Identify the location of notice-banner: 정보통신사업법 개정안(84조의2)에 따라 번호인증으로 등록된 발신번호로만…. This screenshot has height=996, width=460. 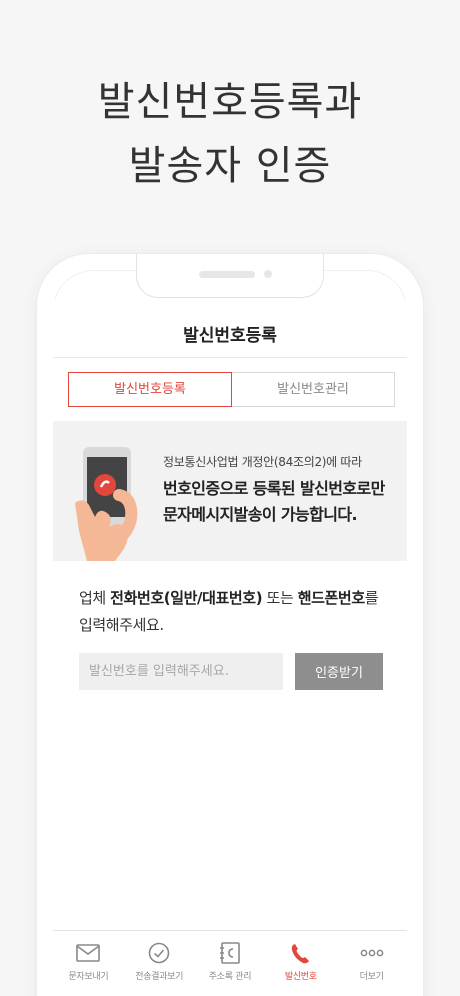
(230, 491).